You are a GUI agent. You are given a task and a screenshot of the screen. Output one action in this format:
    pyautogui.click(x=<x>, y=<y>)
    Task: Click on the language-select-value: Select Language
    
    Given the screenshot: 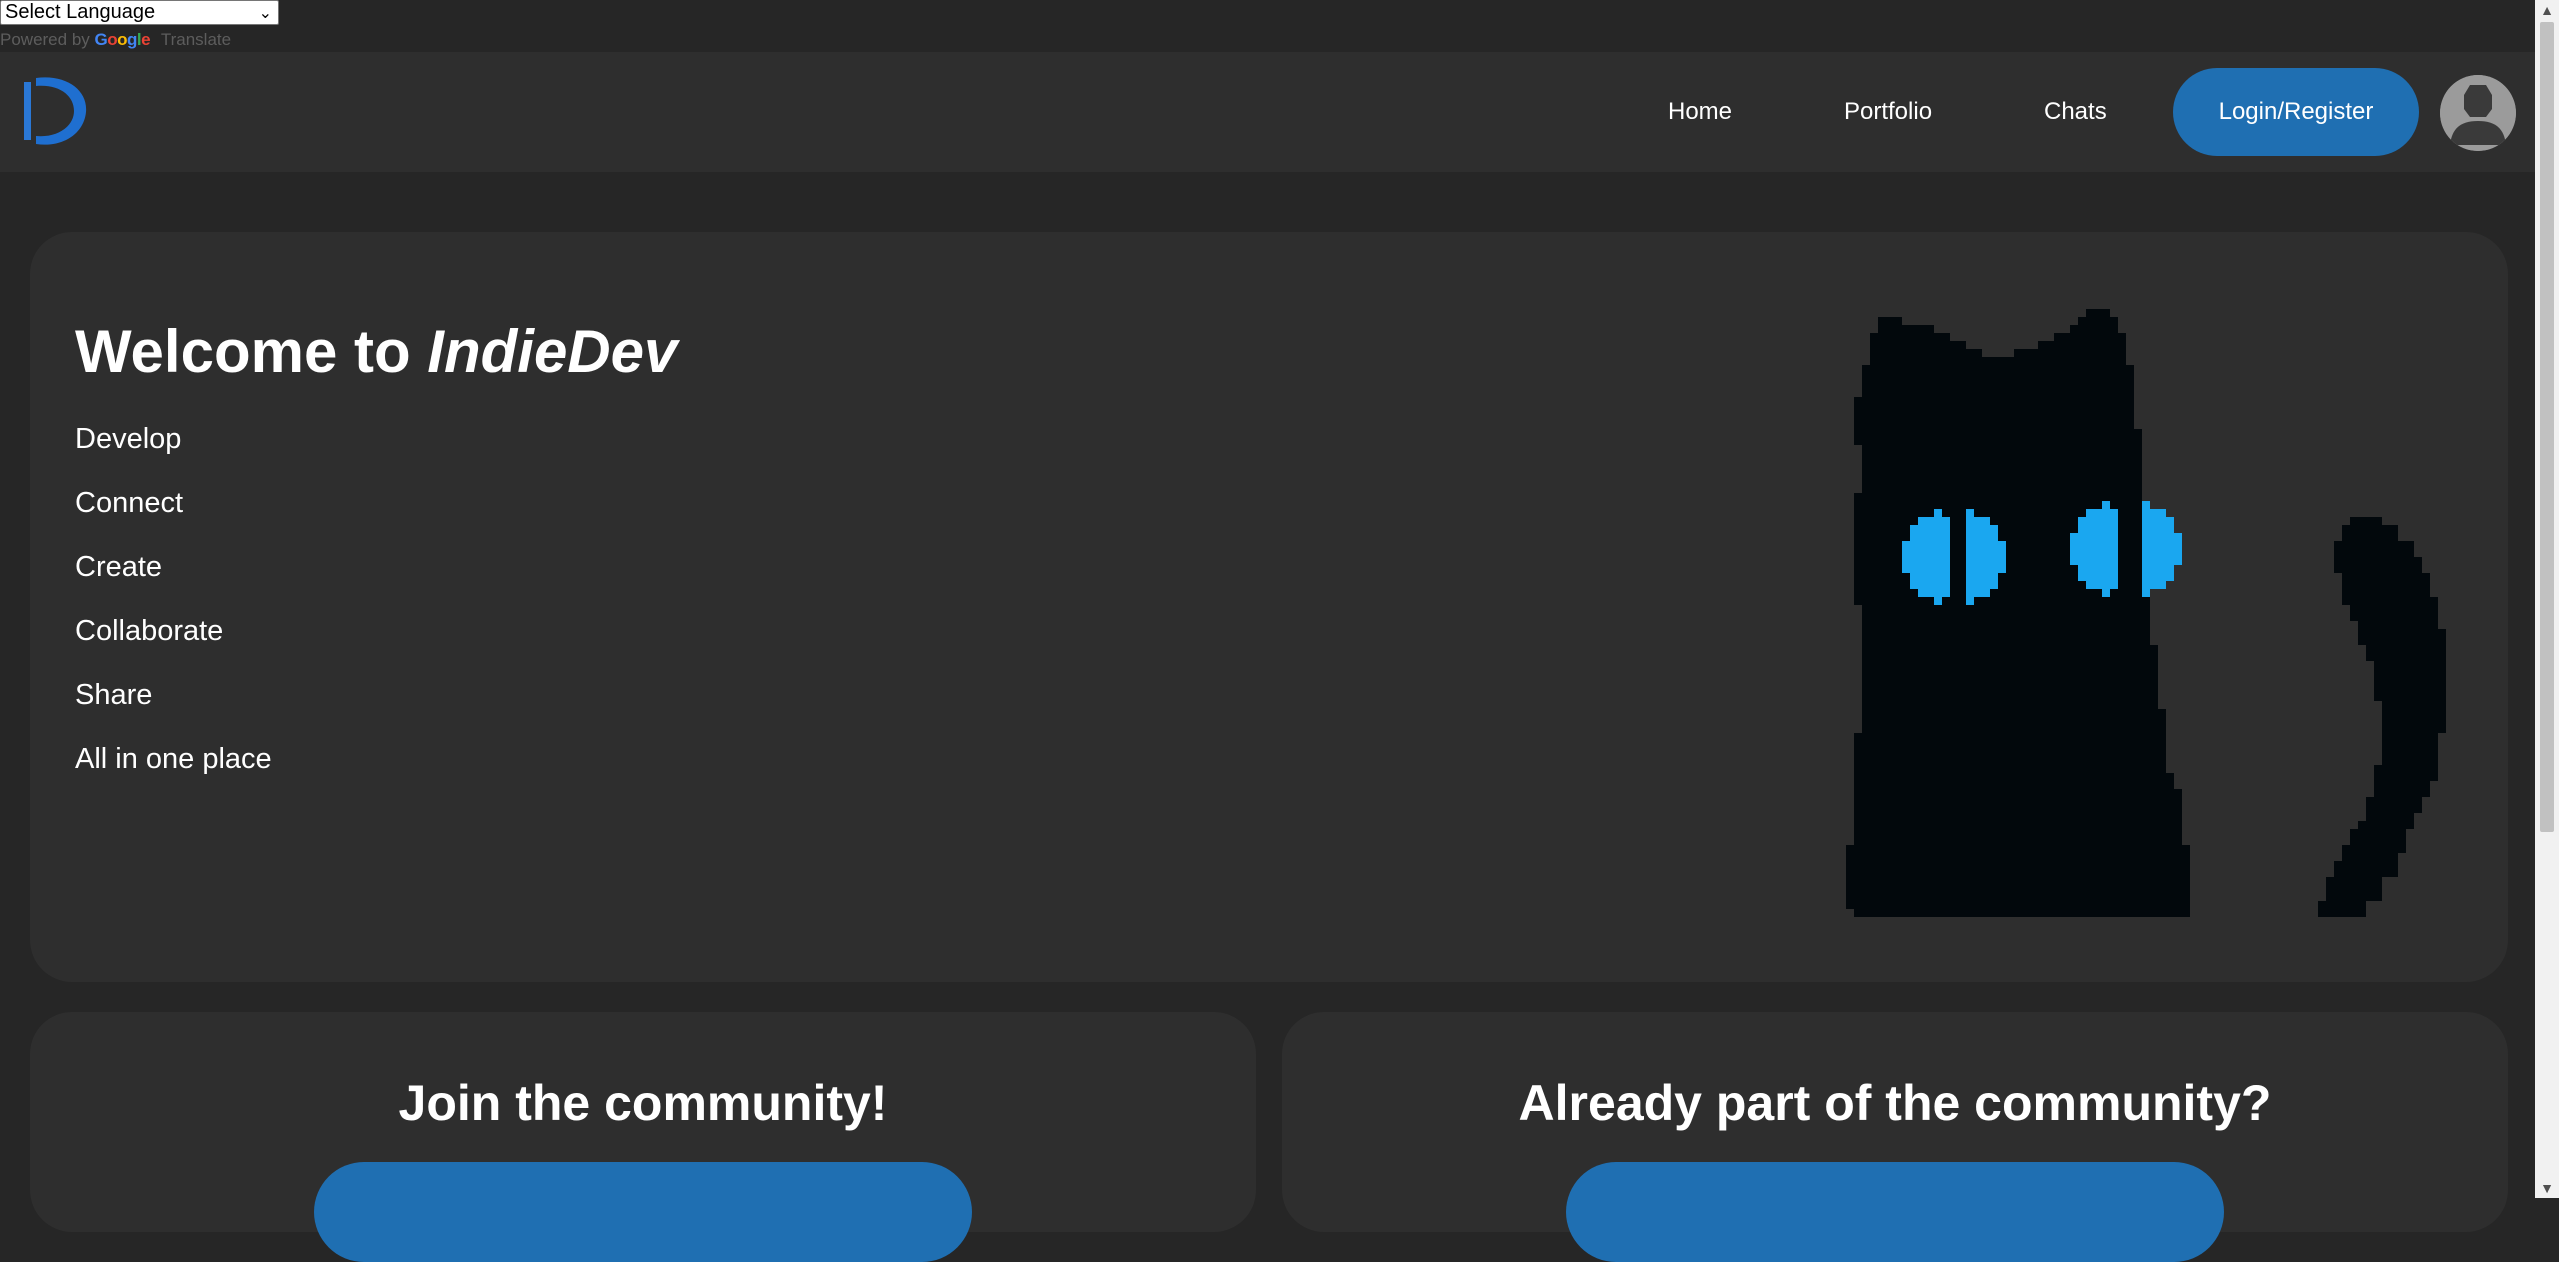 What is the action you would take?
    pyautogui.click(x=80, y=12)
    